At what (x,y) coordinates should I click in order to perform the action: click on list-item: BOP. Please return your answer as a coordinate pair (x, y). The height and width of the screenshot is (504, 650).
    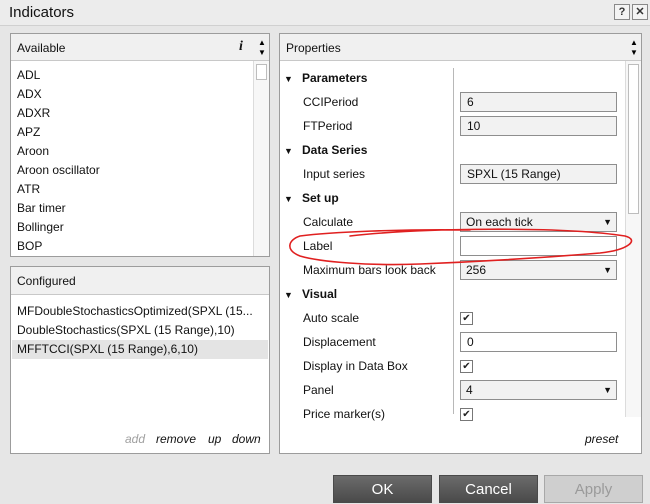
    Looking at the image, I should click on (29, 246).